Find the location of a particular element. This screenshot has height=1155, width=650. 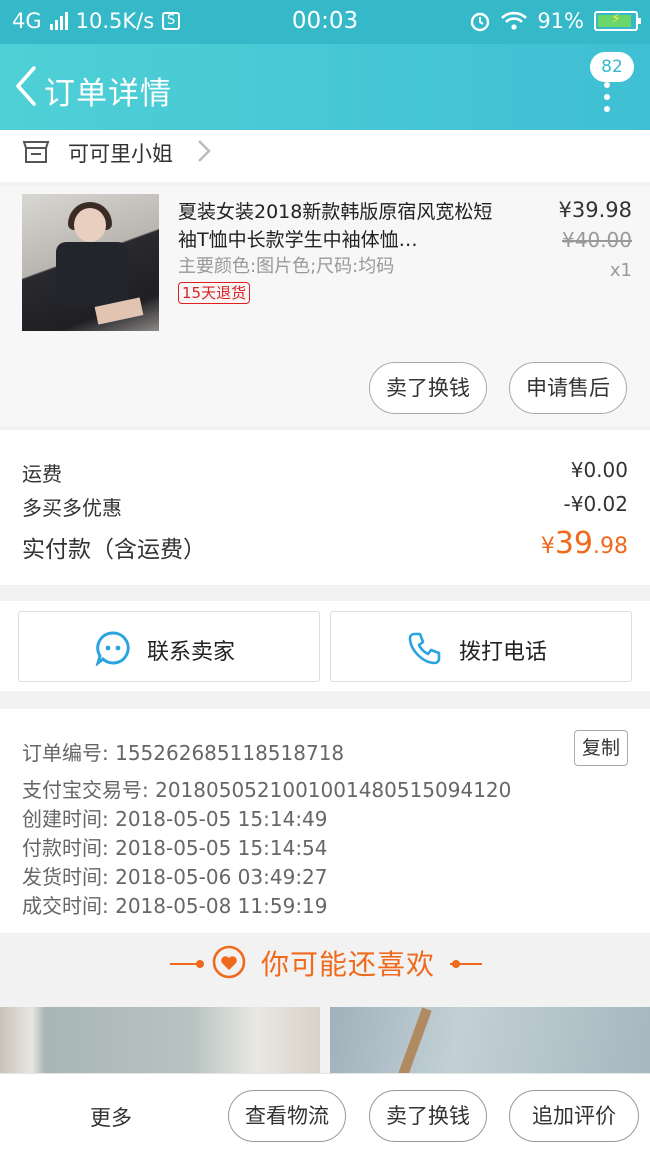

call-button: 拨打电话 is located at coordinates (481, 646).